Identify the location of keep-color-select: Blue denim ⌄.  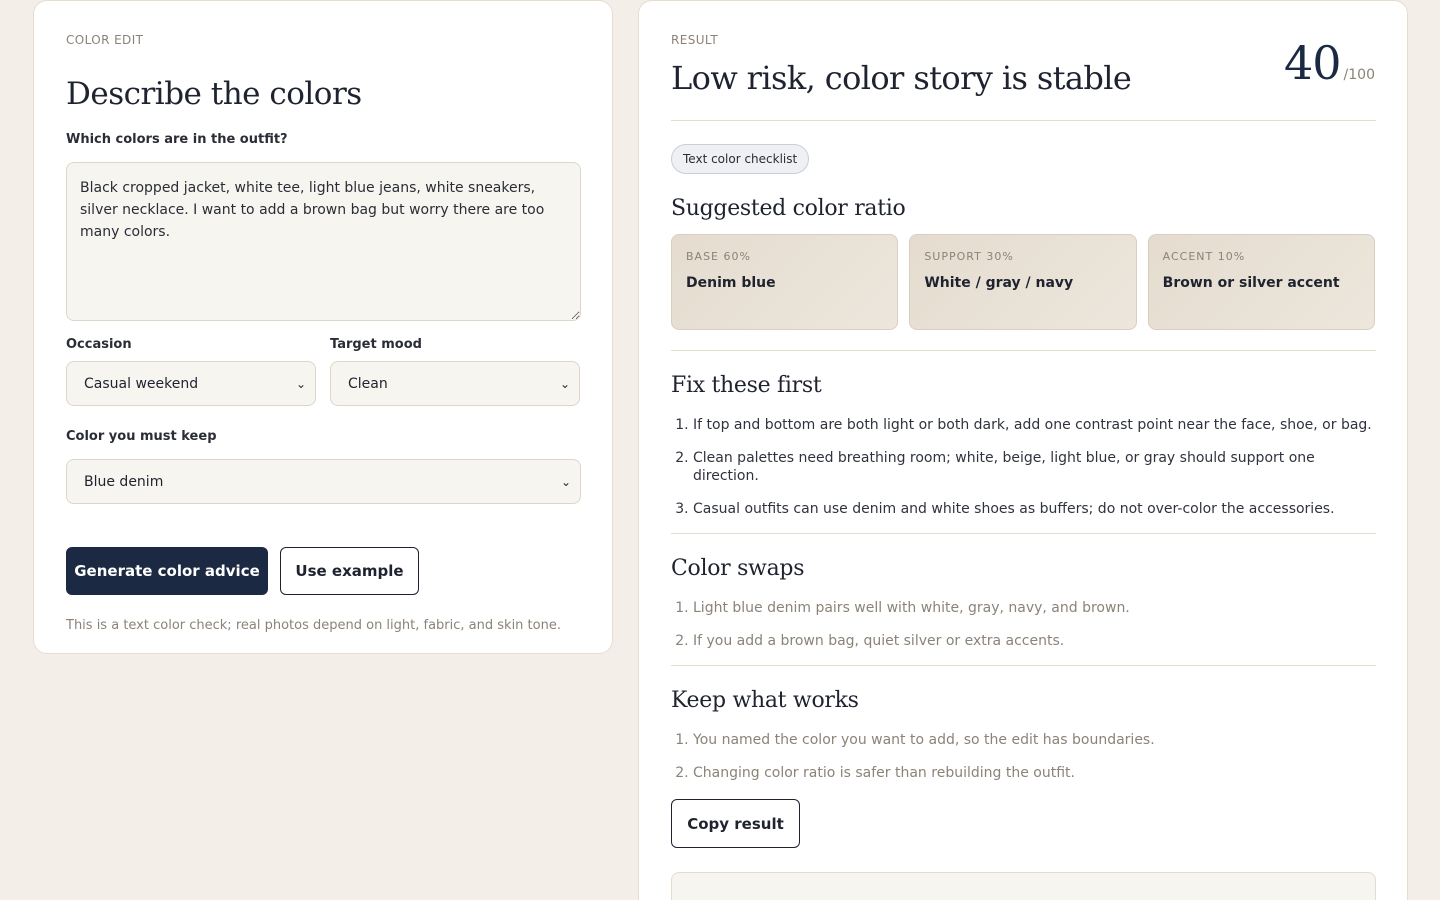
(323, 481).